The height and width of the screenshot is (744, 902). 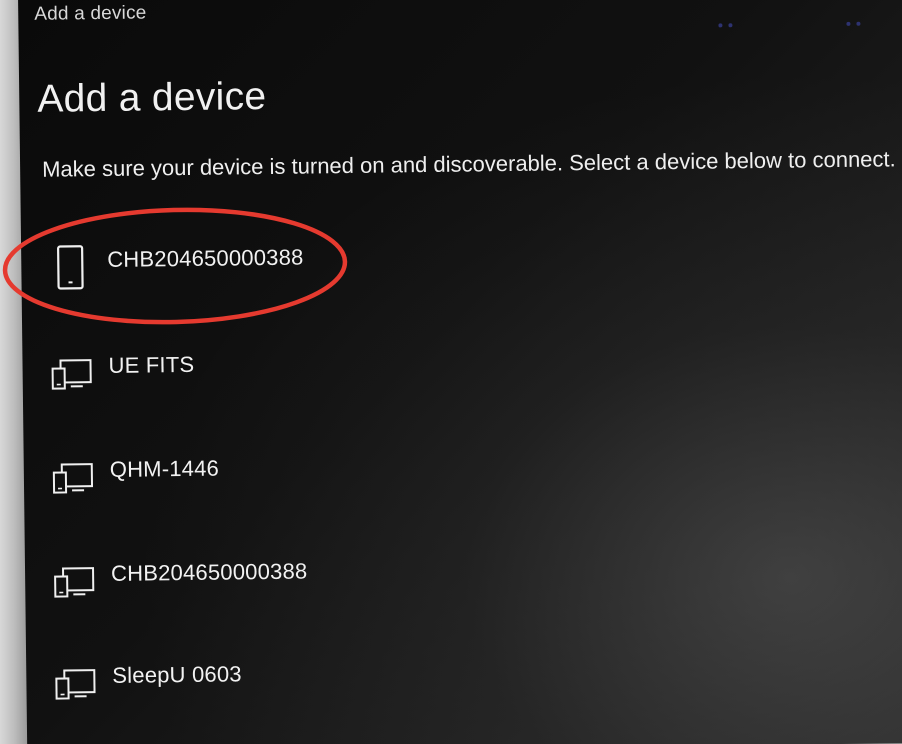 I want to click on device-name: UE FITS, so click(x=151, y=364).